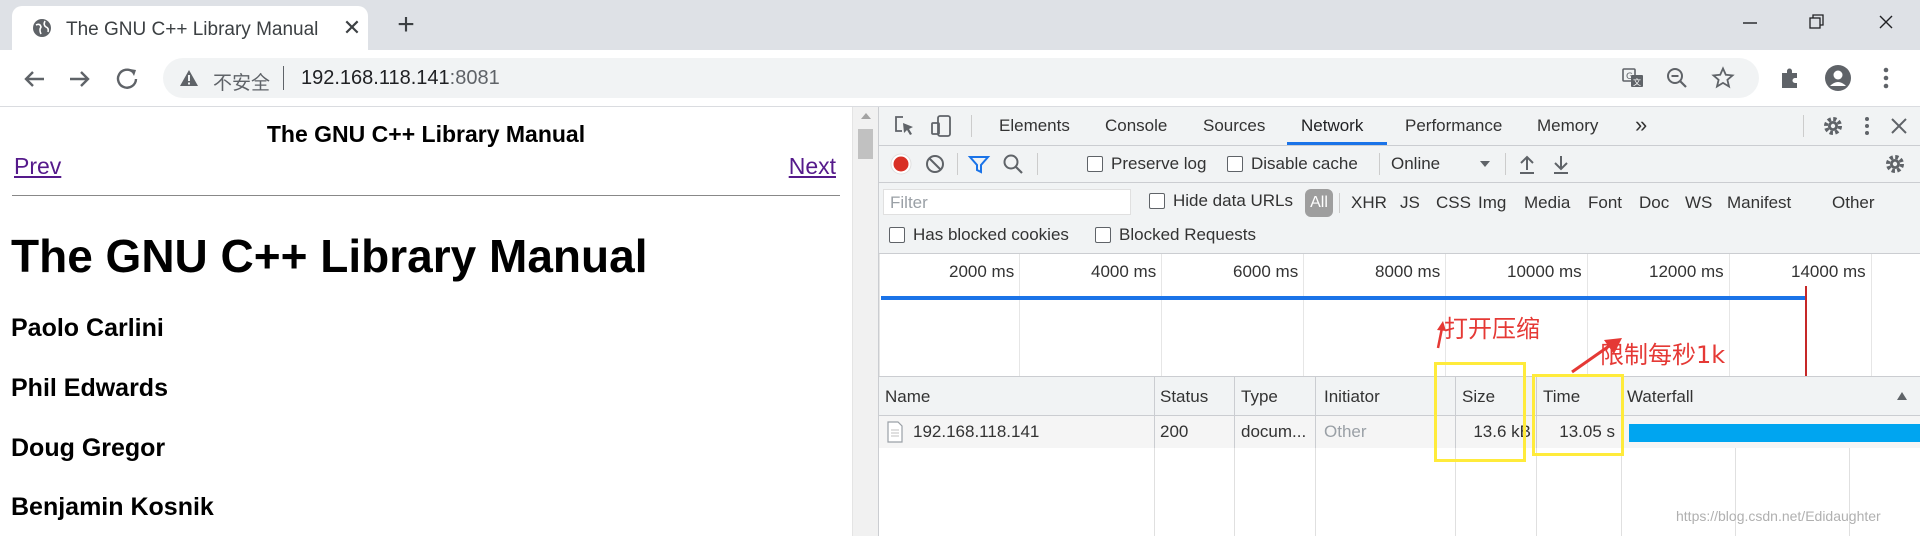 The height and width of the screenshot is (536, 1920). What do you see at coordinates (866, 116) in the screenshot?
I see `scroll-up-arrow-icon` at bounding box center [866, 116].